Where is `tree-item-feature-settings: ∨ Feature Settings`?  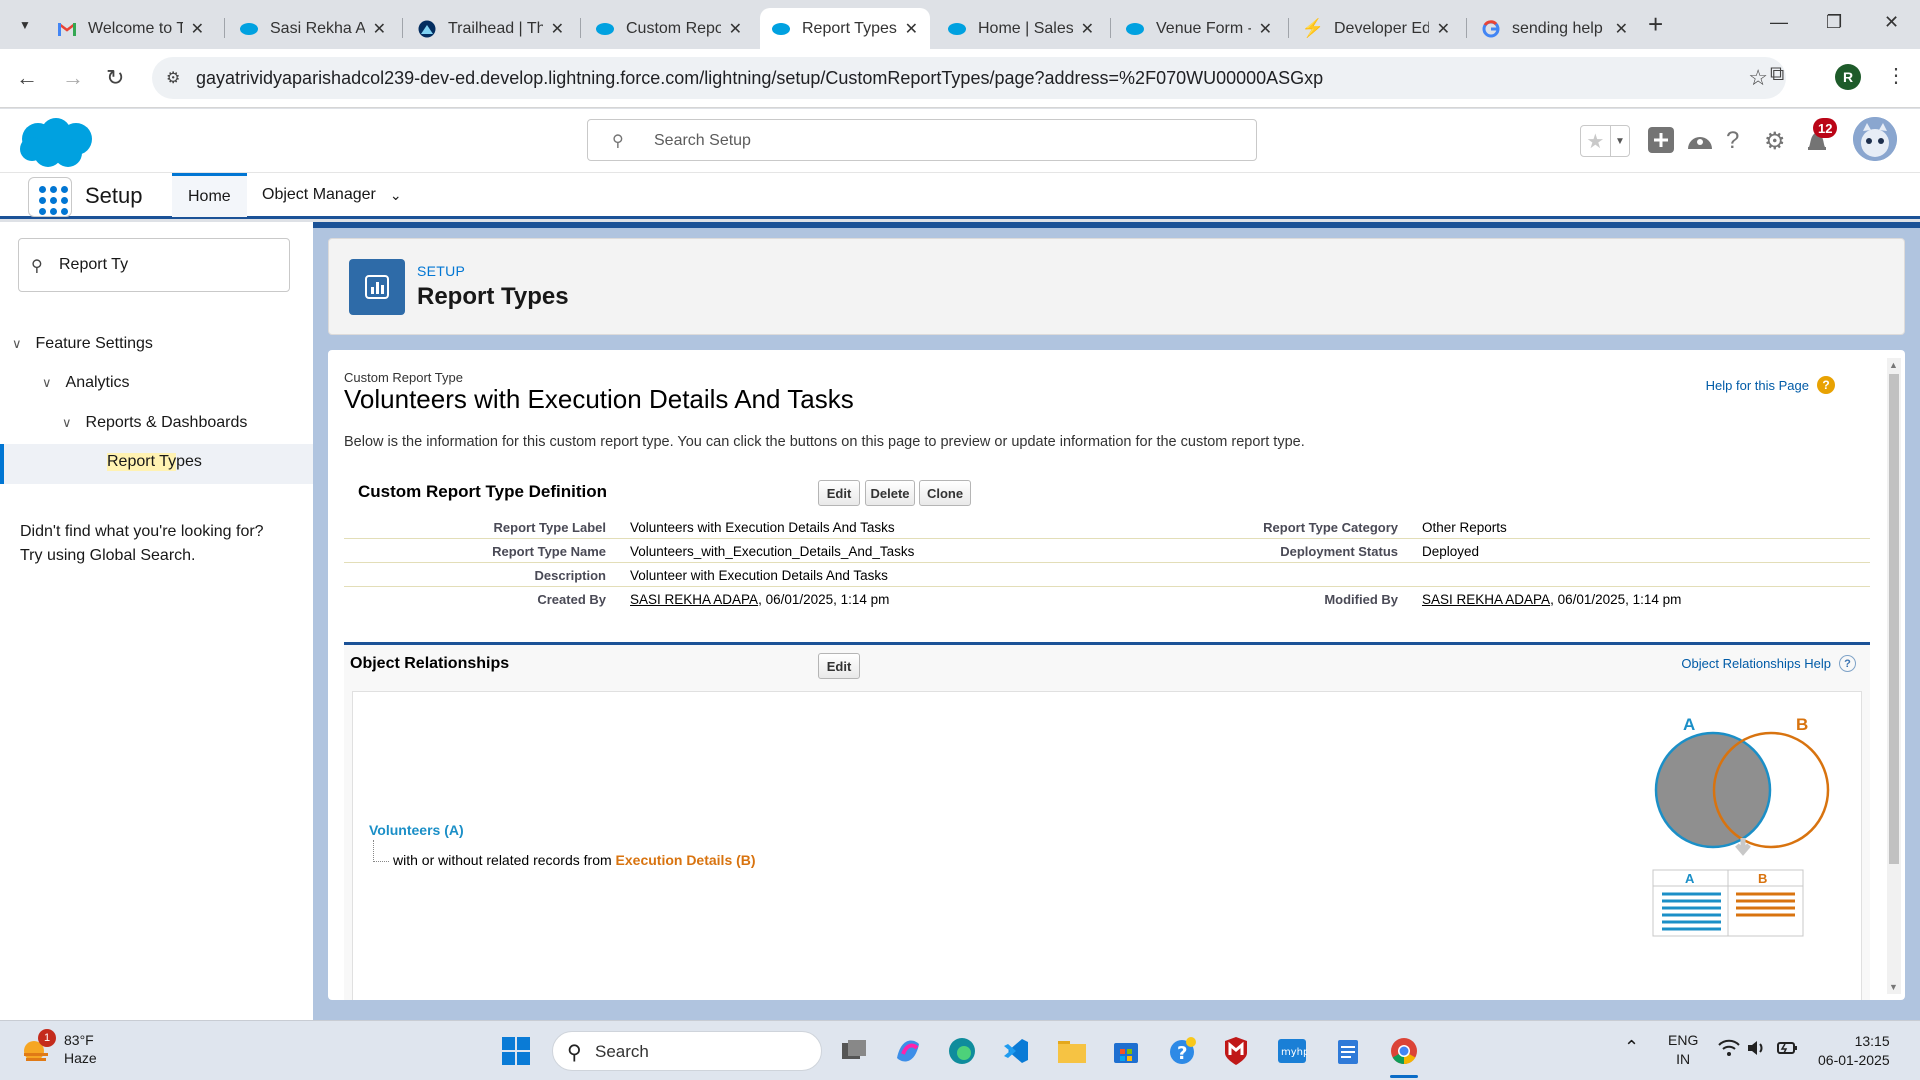
tree-item-feature-settings: ∨ Feature Settings is located at coordinates (82, 344).